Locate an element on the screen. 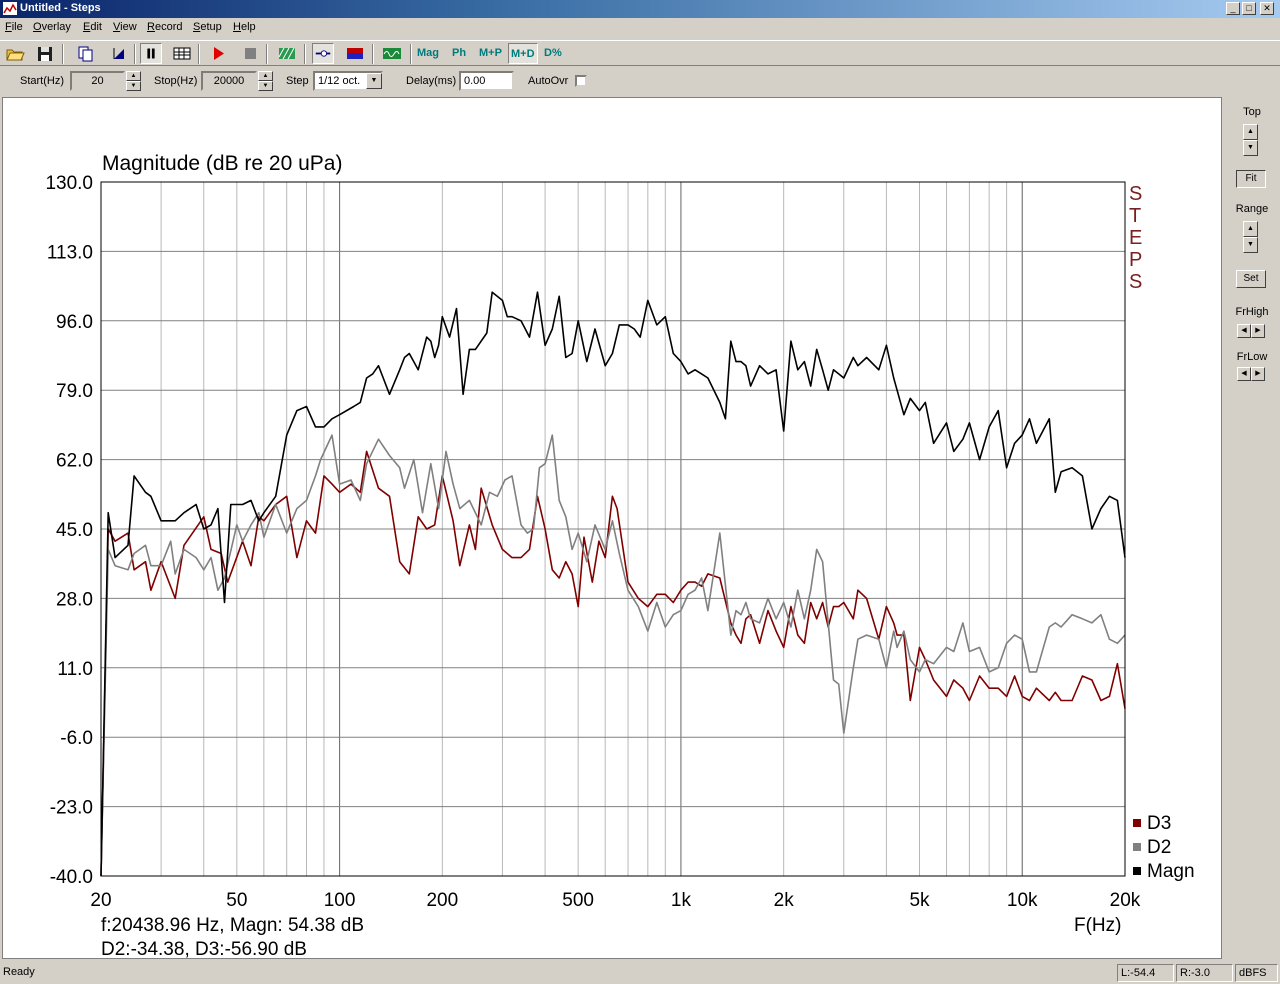 This screenshot has height=984, width=1280. maximize-button: □ is located at coordinates (1249, 8).